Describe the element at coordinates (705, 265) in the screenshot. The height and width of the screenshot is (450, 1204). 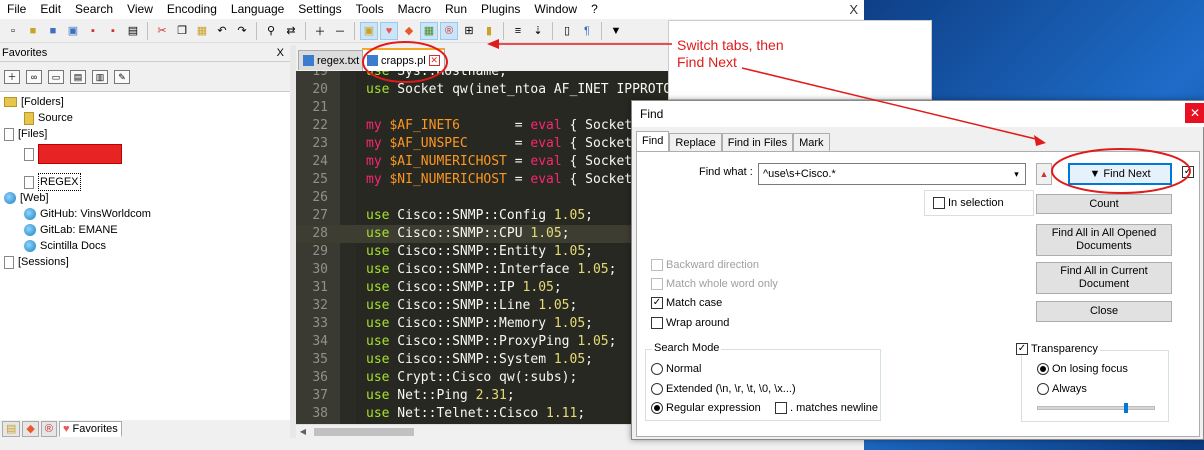
I see `backward-direction-checkbox: Backward direction` at that location.